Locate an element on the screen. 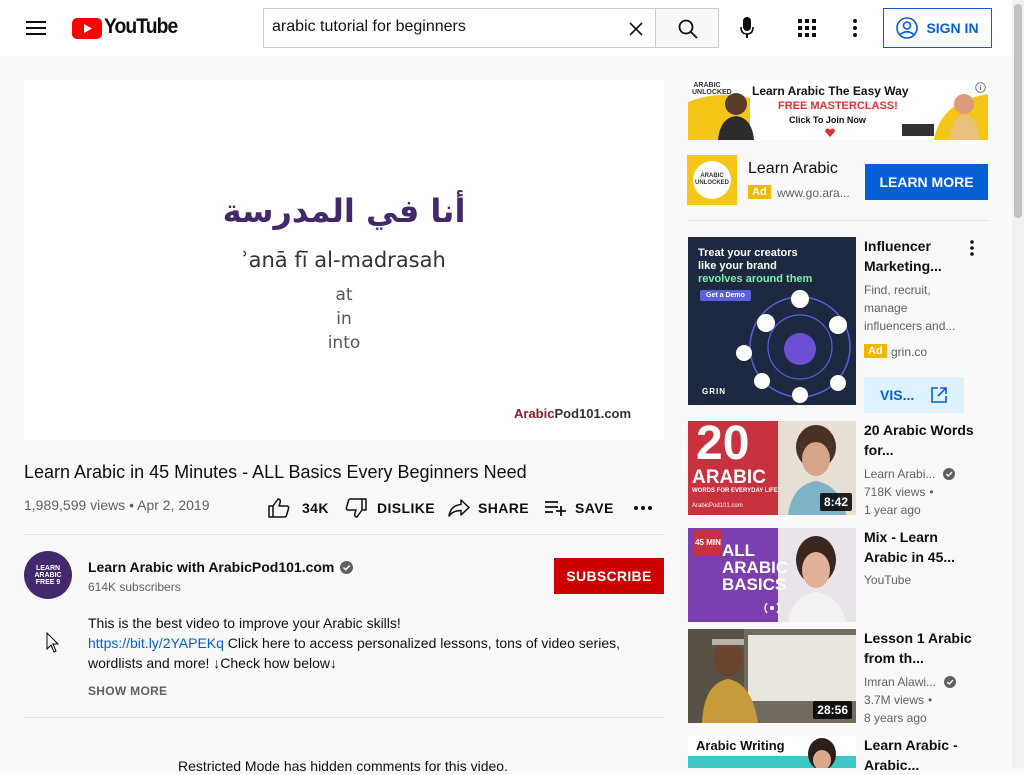 This screenshot has height=775, width=1024. banner-cta: Click To Join Now is located at coordinates (827, 120).